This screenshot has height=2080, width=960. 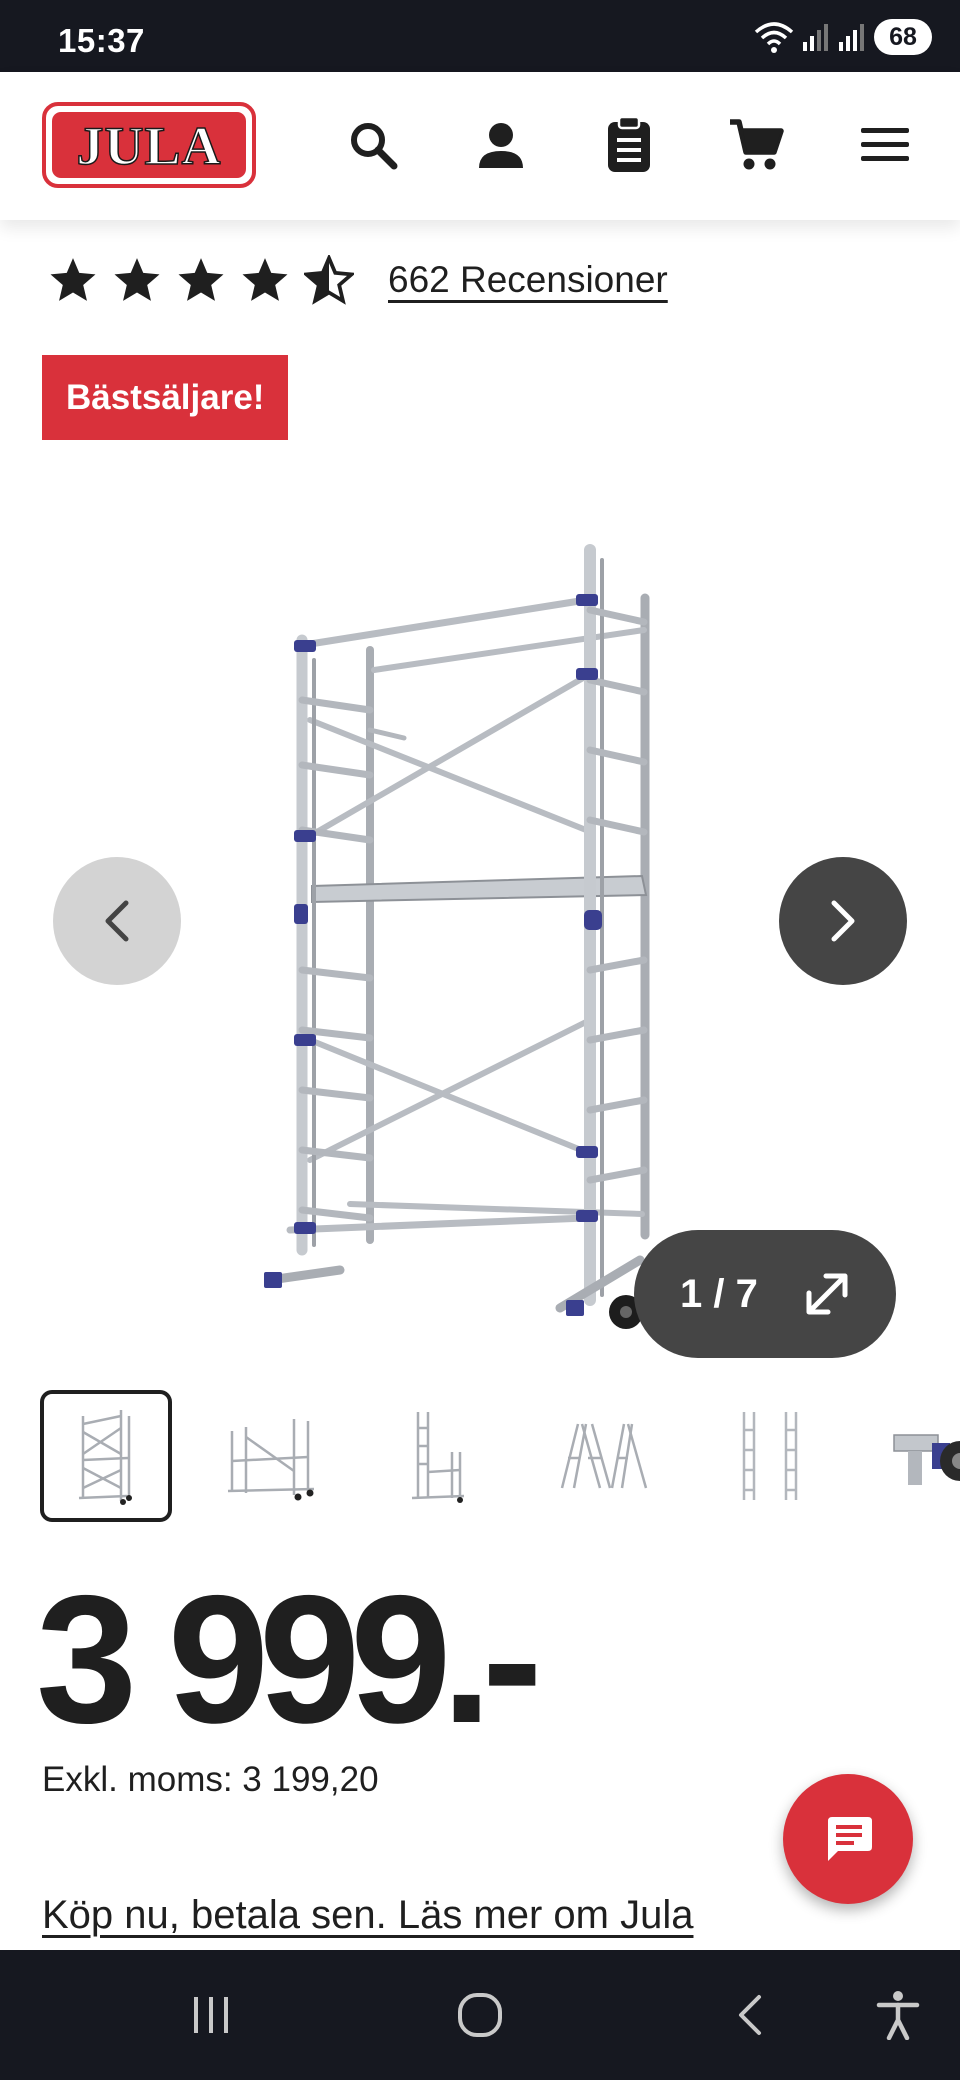 I want to click on shopping-list-button, so click(x=629, y=145).